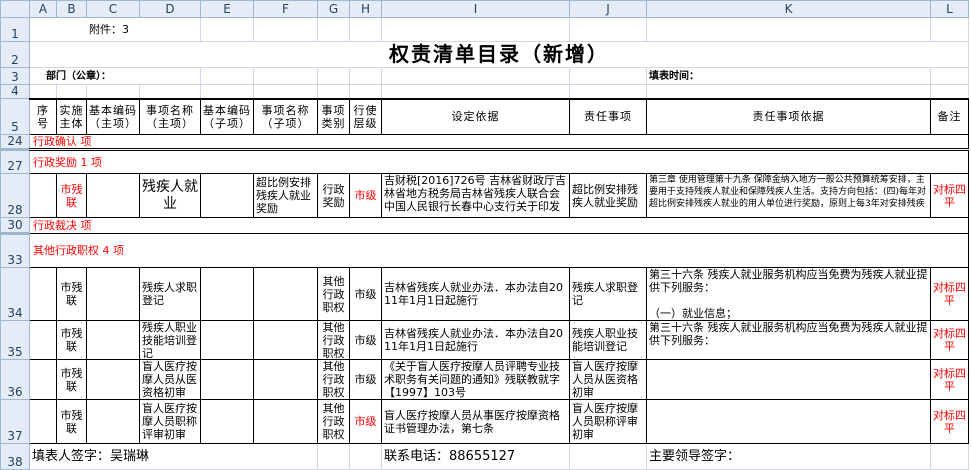 The image size is (971, 470). I want to click on duty-basis-cell, so click(788, 421).